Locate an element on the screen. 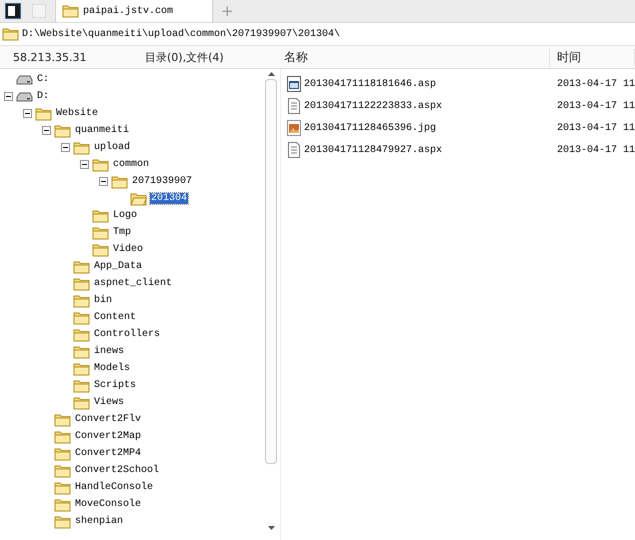  scroll-down-icon is located at coordinates (271, 528).